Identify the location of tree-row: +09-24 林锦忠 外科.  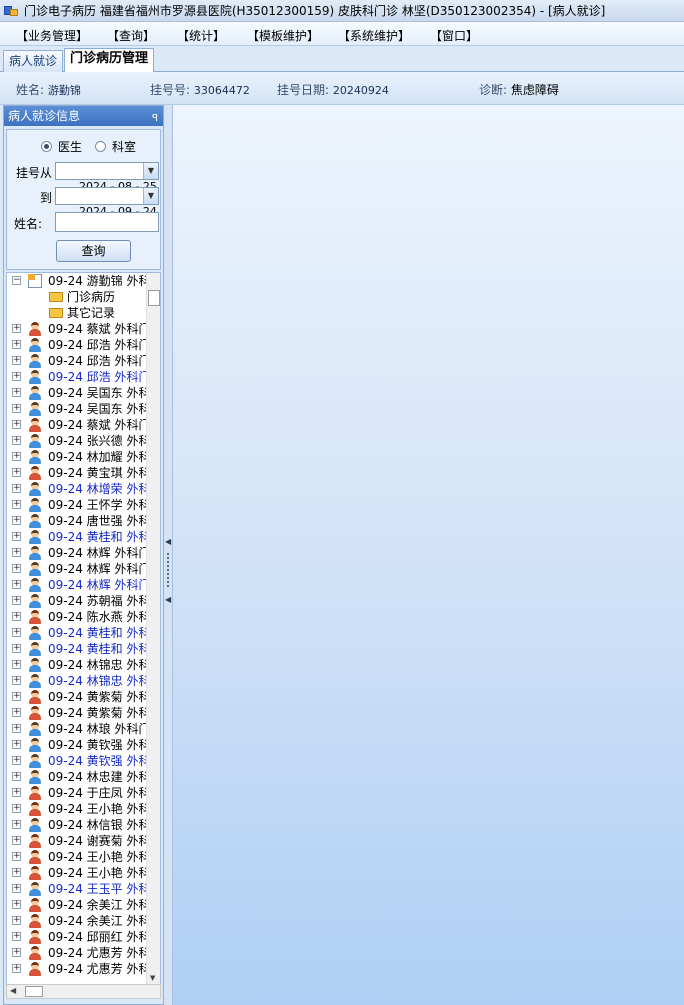
(76, 665).